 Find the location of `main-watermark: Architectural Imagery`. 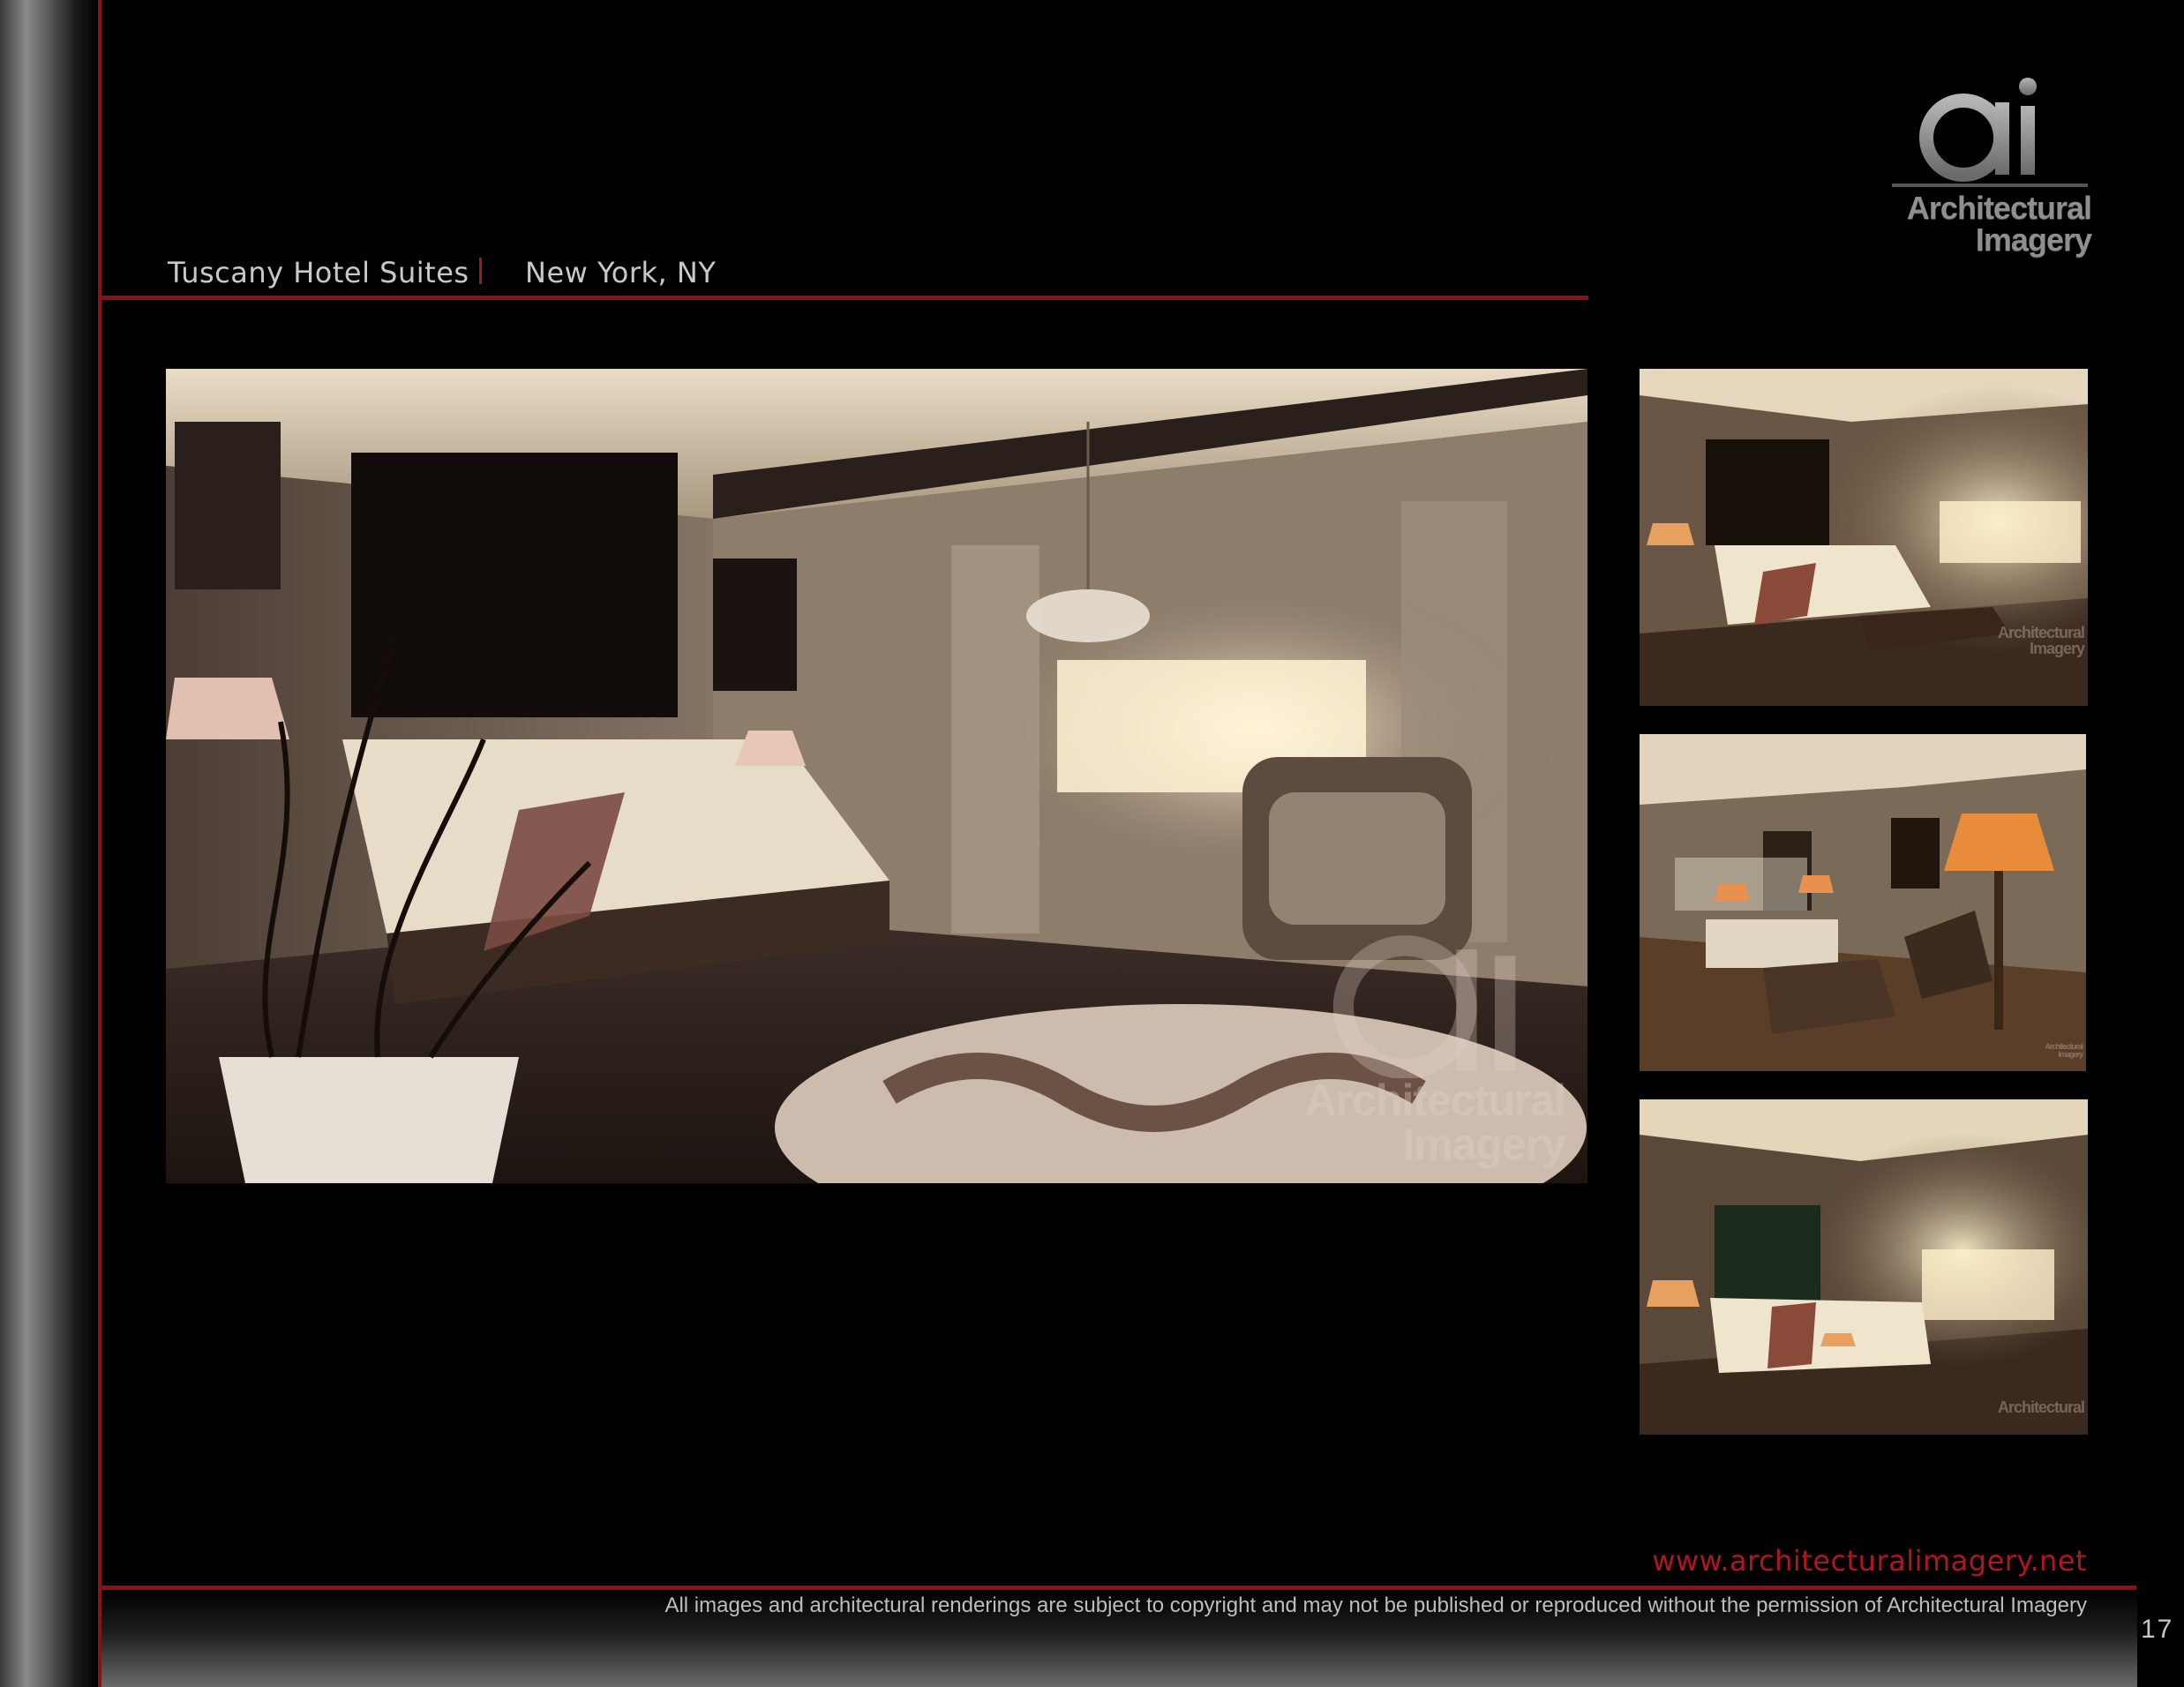

main-watermark: Architectural Imagery is located at coordinates (1424, 1033).